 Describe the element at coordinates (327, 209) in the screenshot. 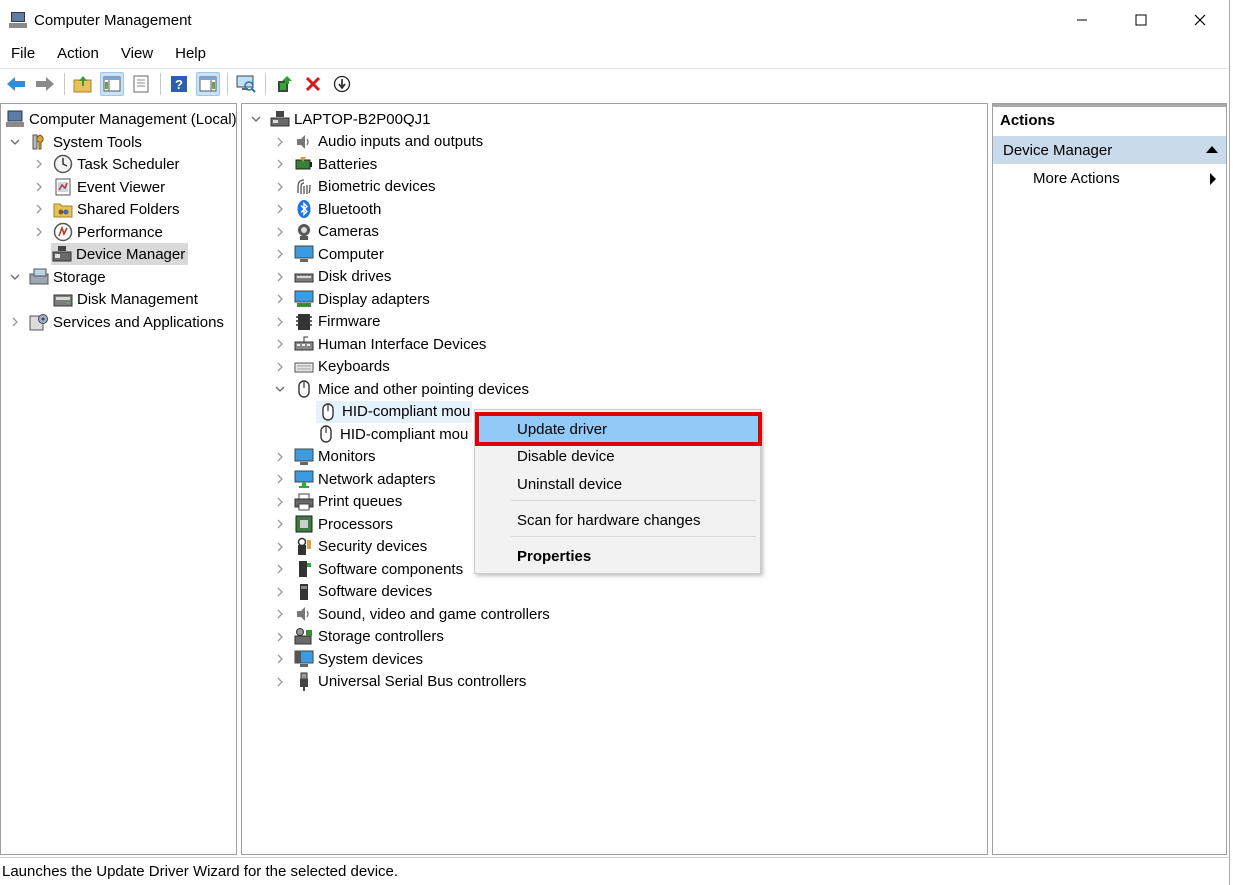

I see `device-category: Bluetooth` at that location.